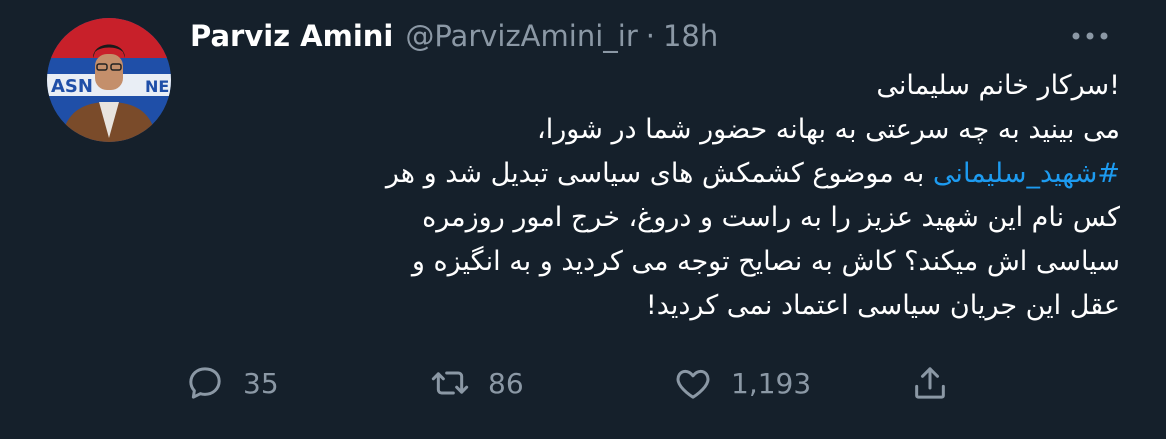 The height and width of the screenshot is (439, 1166). Describe the element at coordinates (232, 383) in the screenshot. I see `reply-button: 35` at that location.